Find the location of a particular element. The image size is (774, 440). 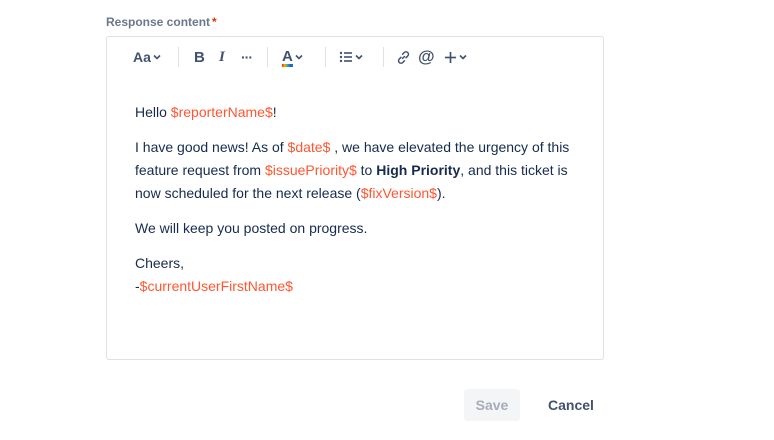

insert-dropdown is located at coordinates (456, 57).